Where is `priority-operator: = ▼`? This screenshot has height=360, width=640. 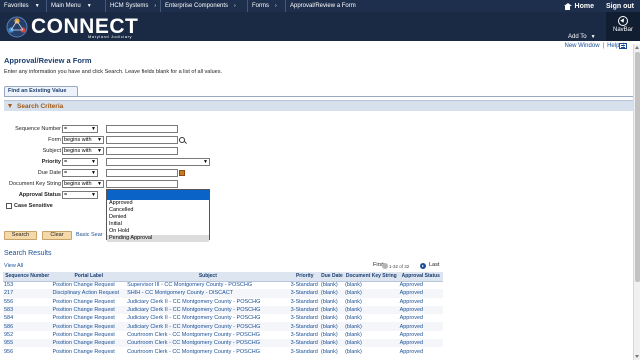 priority-operator: = ▼ is located at coordinates (80, 162).